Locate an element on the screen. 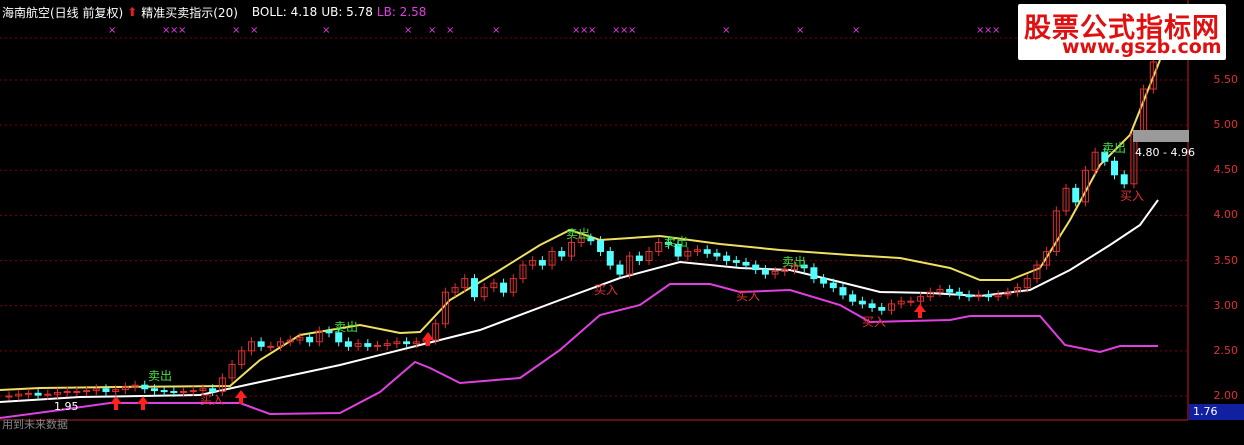 The width and height of the screenshot is (1244, 445). lb-value: LB: 2.58 is located at coordinates (401, 12).